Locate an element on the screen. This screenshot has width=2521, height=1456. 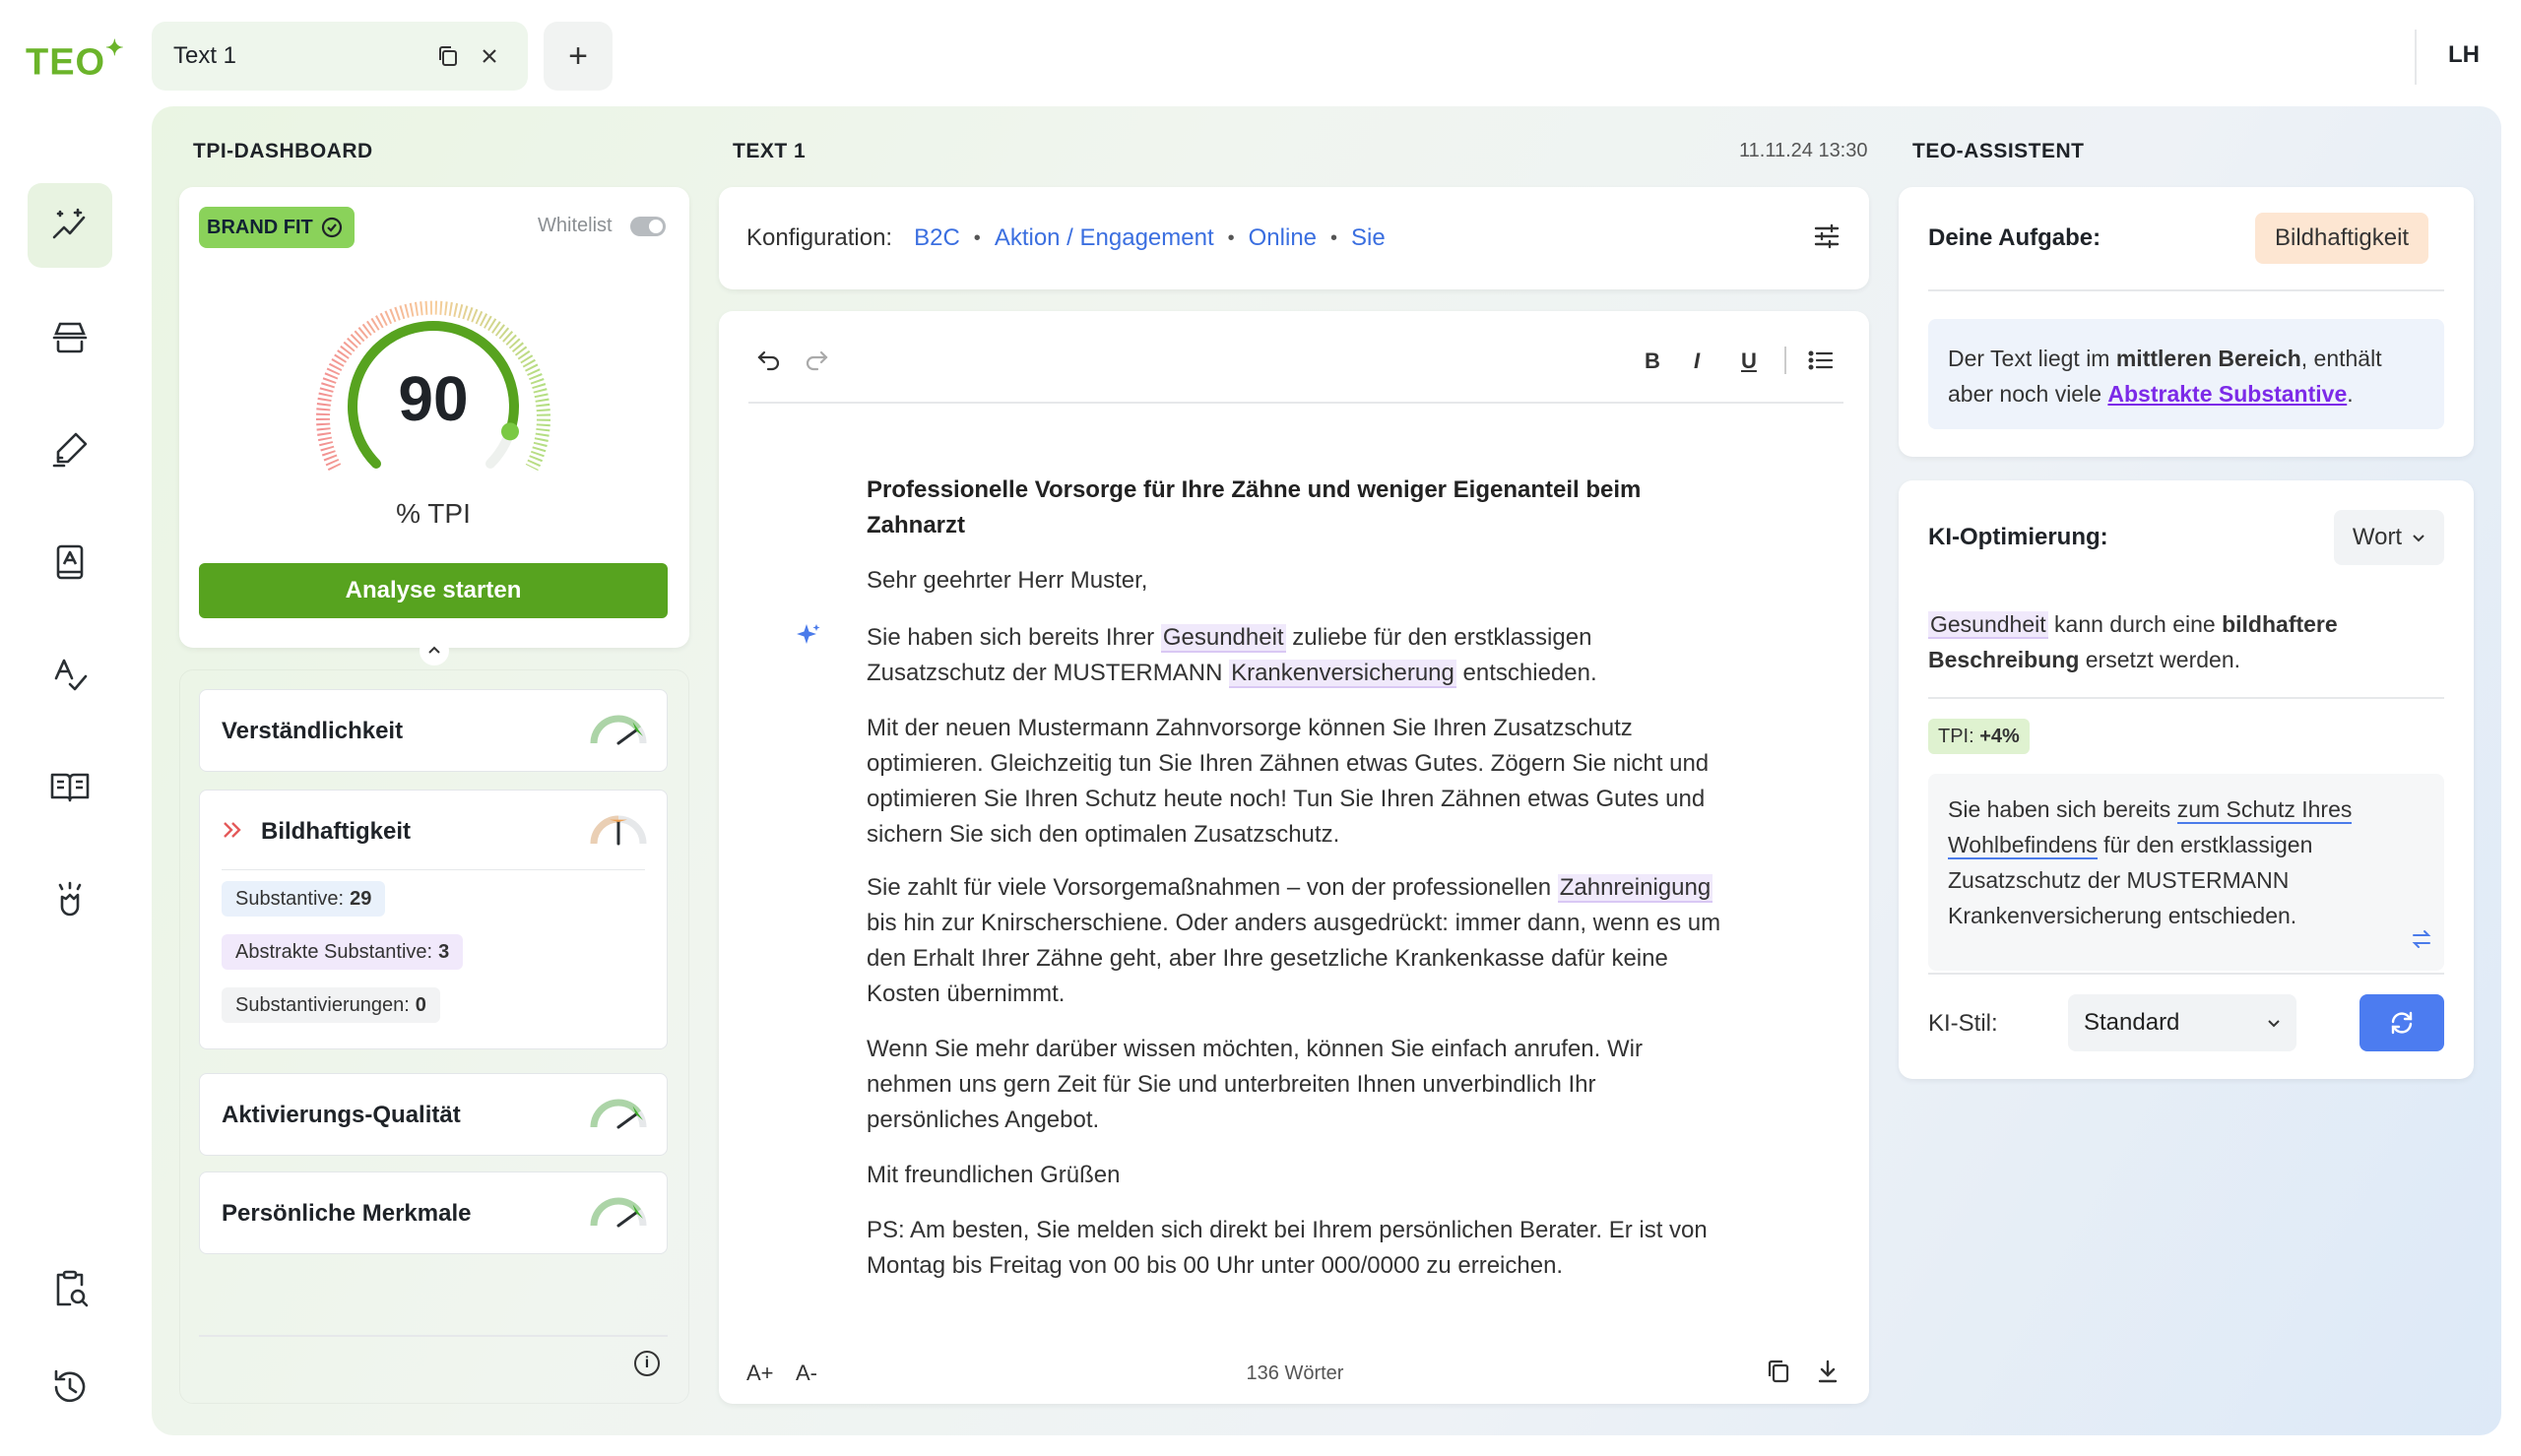
letter-salutation: Sehr geehrter Herr Muster, is located at coordinates (1007, 580).